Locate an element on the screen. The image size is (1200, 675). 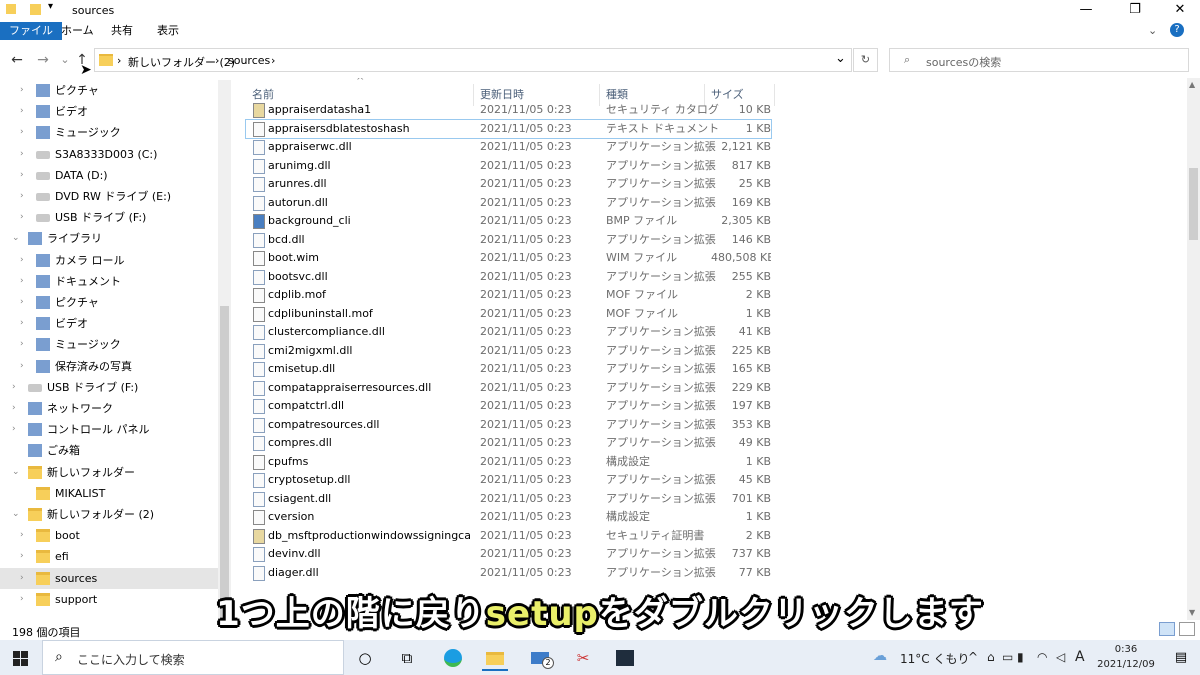
ribbon-expand-icon: ⌄ is located at coordinates (1152, 30).